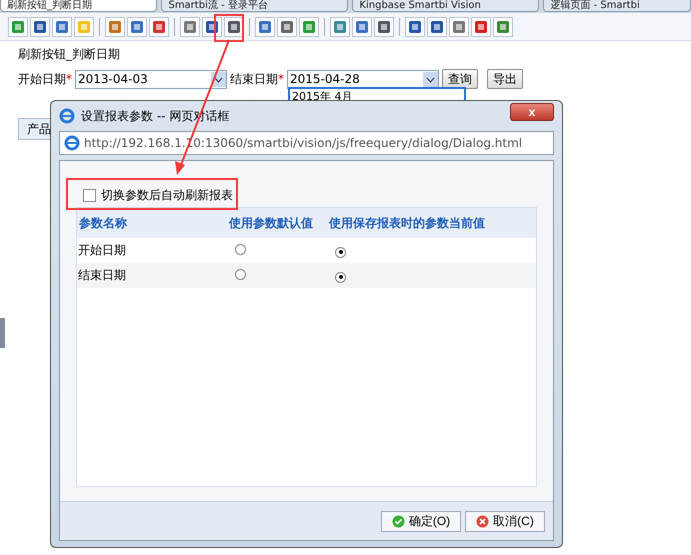 The height and width of the screenshot is (555, 691). What do you see at coordinates (505, 521) in the screenshot?
I see `cancel-button: 取消(C)` at bounding box center [505, 521].